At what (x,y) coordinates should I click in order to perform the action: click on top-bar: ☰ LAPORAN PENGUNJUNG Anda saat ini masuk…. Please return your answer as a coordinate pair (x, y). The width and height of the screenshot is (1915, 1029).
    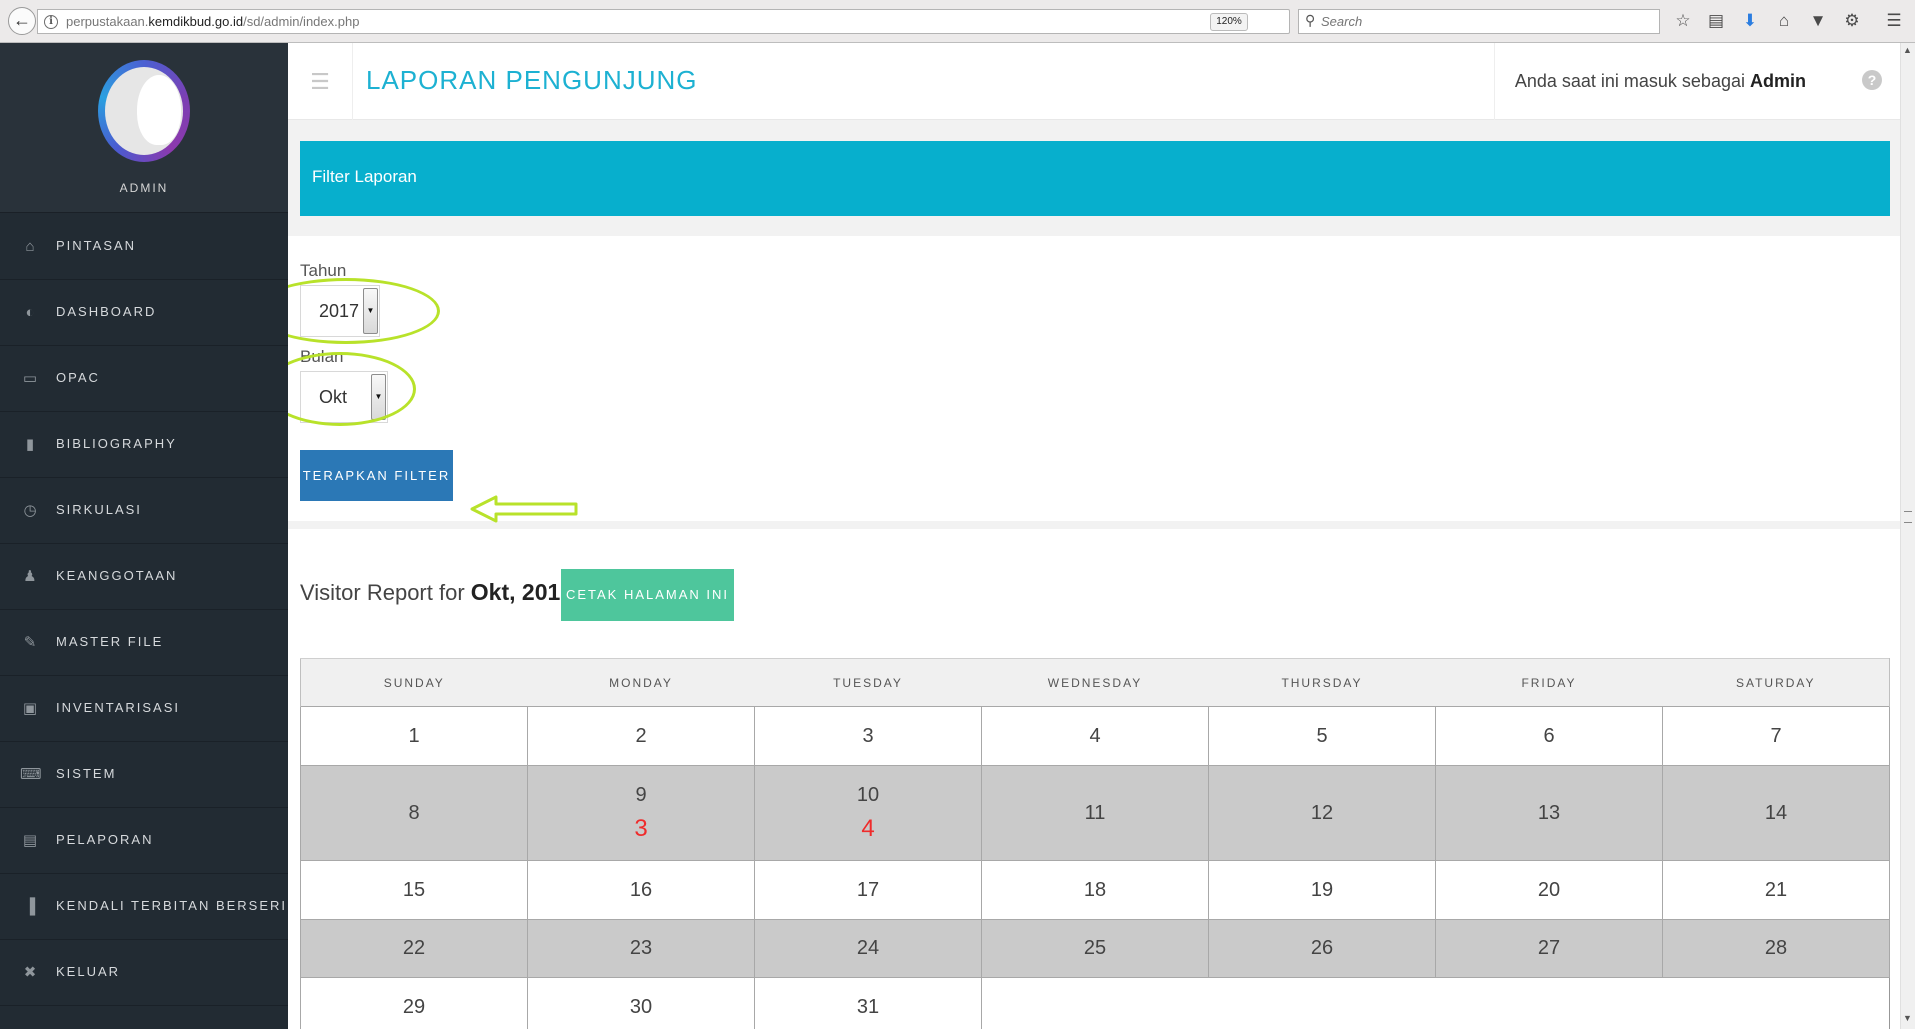
    Looking at the image, I should click on (1094, 81).